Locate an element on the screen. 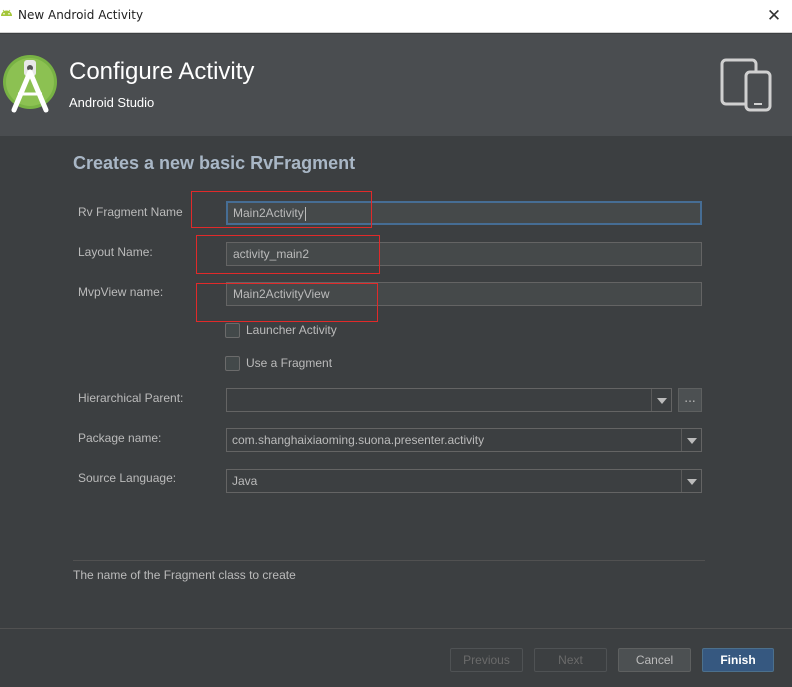  package-name-label: Package name: is located at coordinates (120, 438).